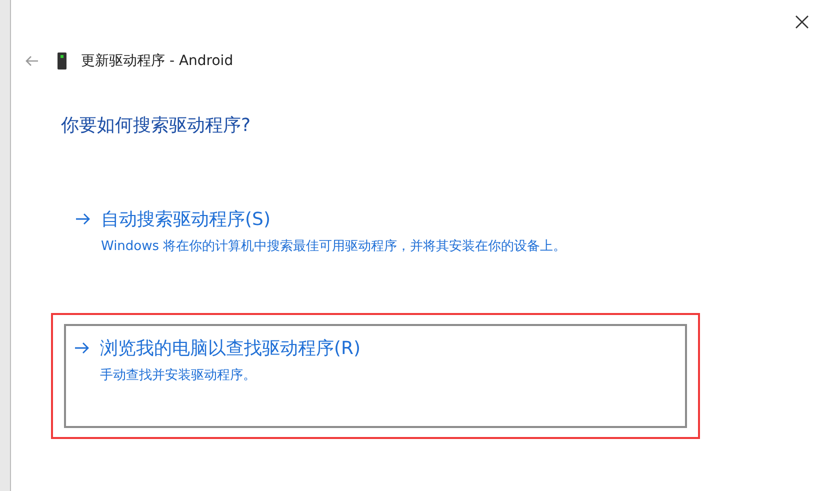  What do you see at coordinates (156, 125) in the screenshot?
I see `heading: 你要如何搜索驱动程序?` at bounding box center [156, 125].